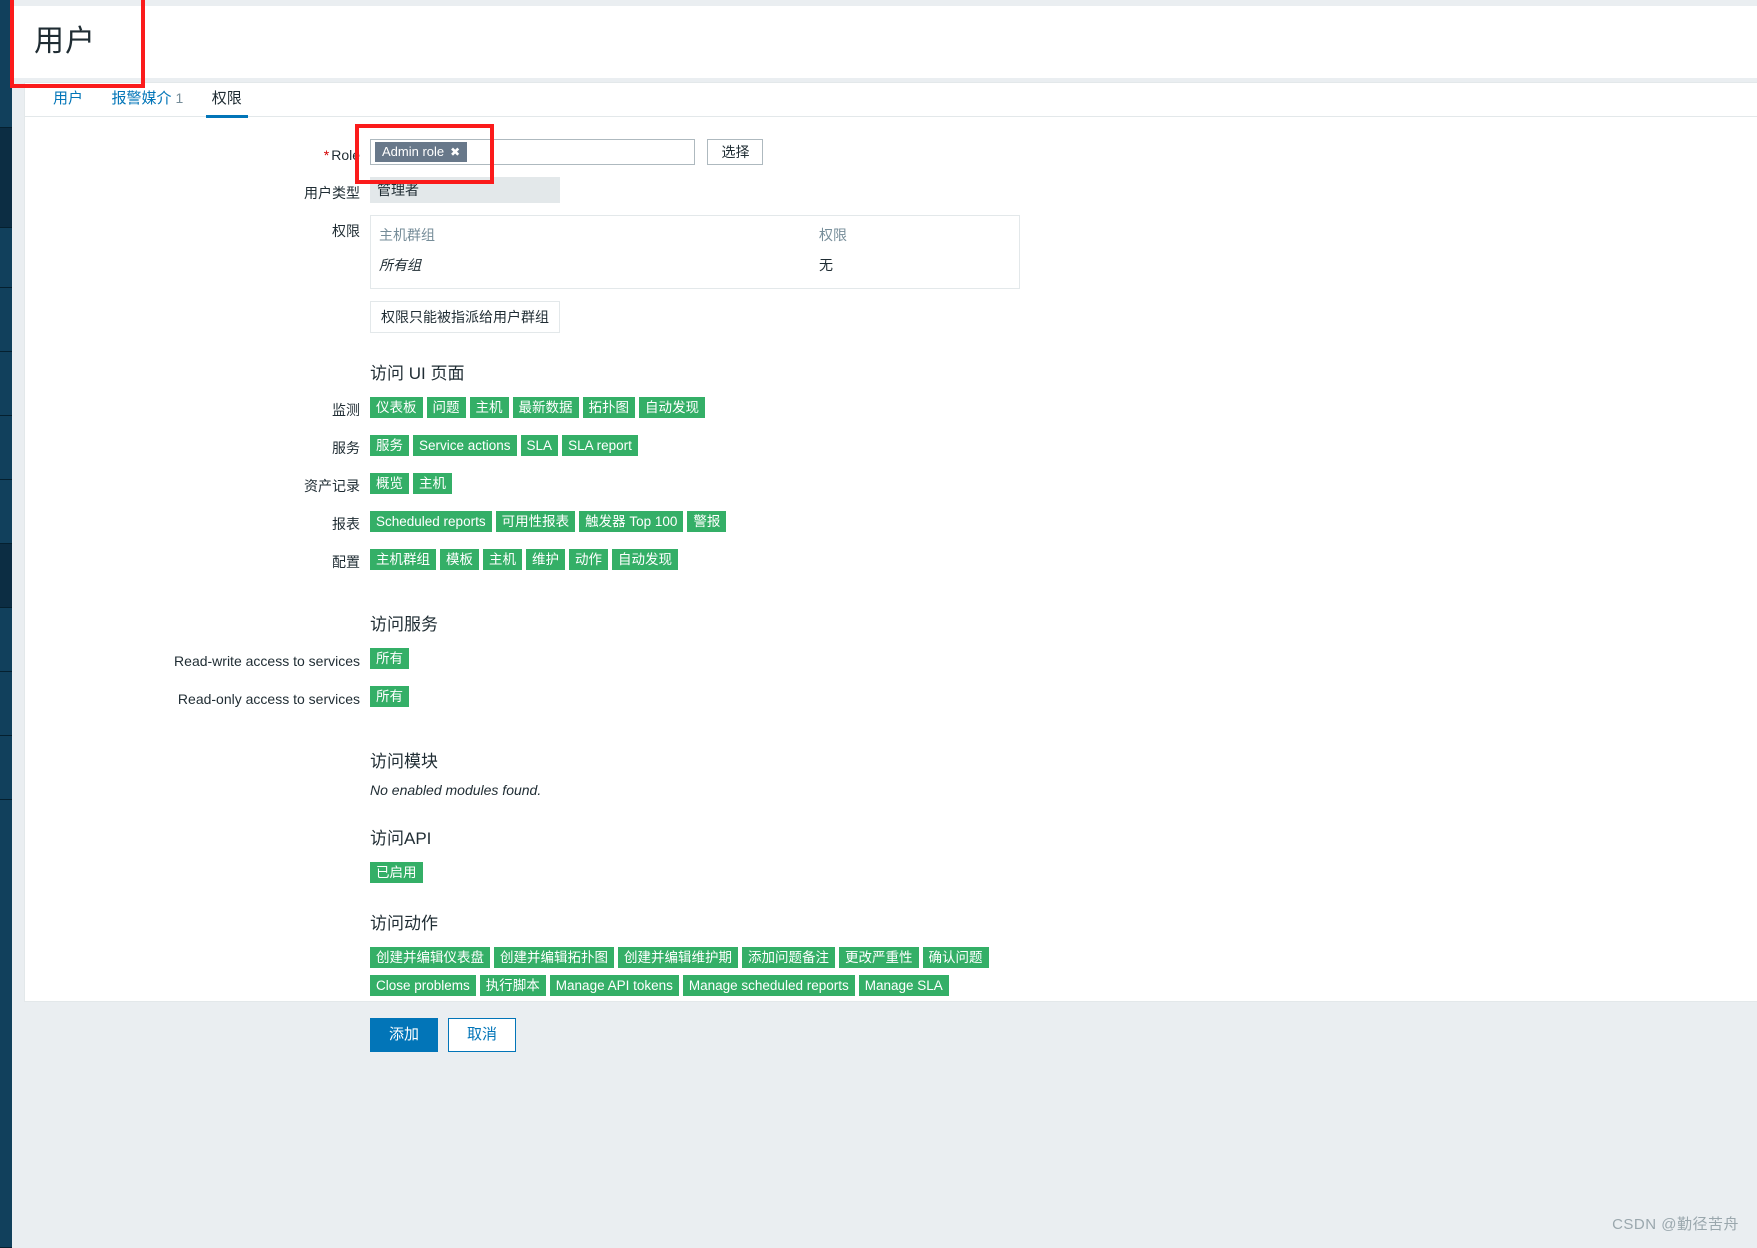 This screenshot has height=1248, width=1757. I want to click on ui-access-tag-0: Scheduled reports, so click(431, 521).